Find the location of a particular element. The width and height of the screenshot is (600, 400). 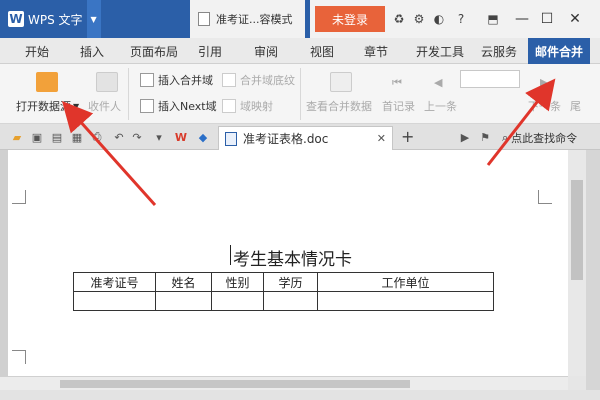

next-record-button: 下一条 is located at coordinates (544, 106).